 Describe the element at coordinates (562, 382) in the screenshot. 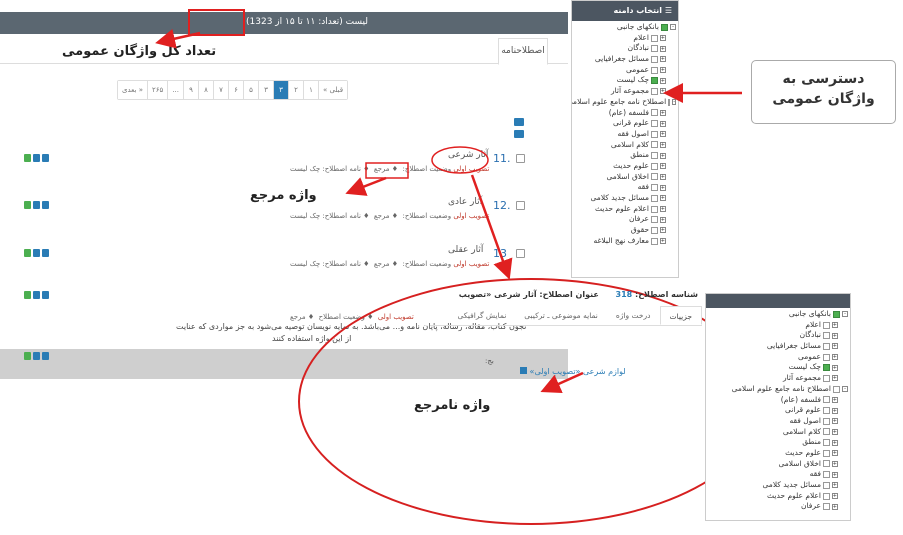

I see `arrow-to-nonref` at that location.